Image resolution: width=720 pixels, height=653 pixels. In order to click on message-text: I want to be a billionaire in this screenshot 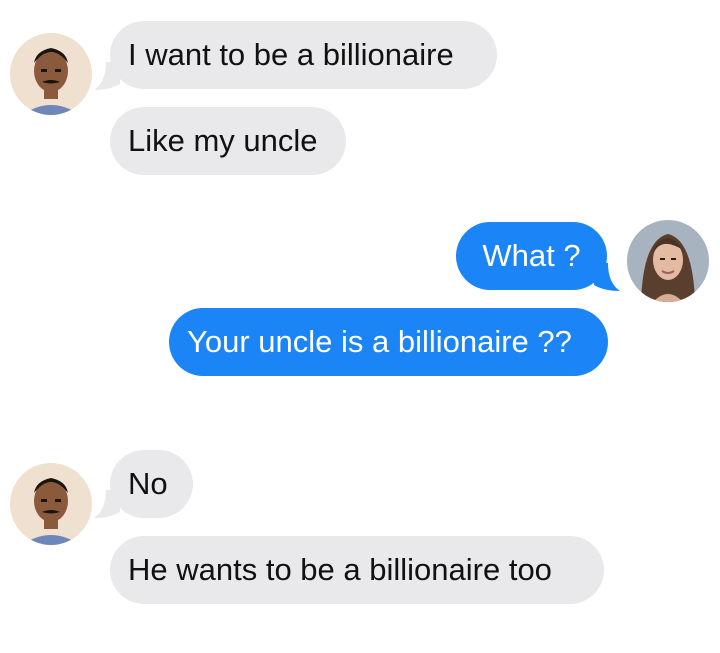, I will do `click(291, 54)`.